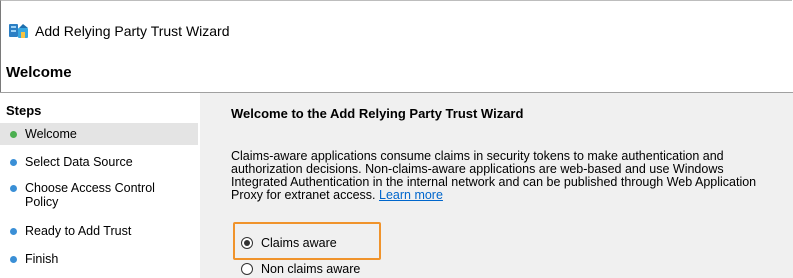 The image size is (793, 278). I want to click on window-title: Add Relying Party Trust Wizard, so click(132, 31).